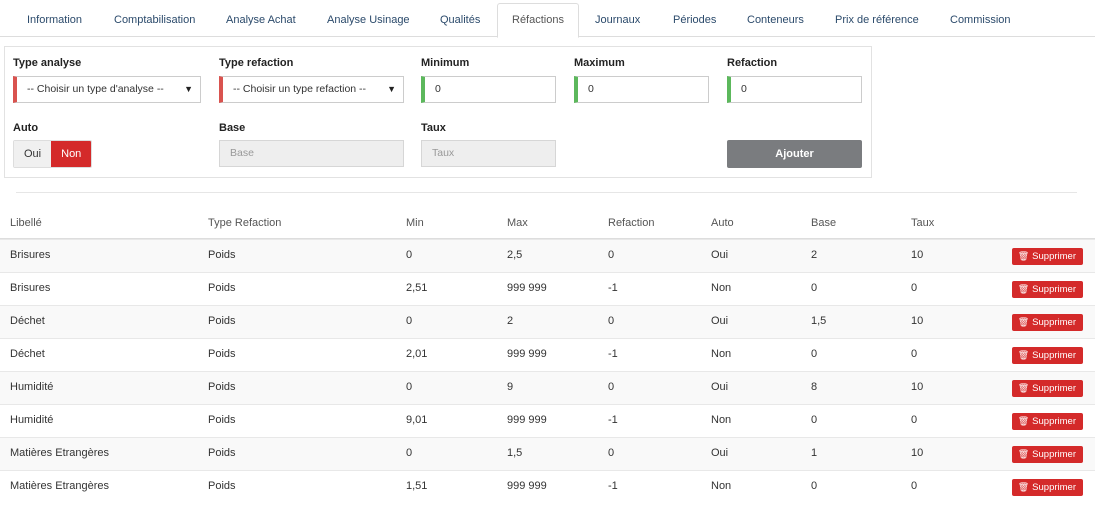 The width and height of the screenshot is (1095, 521). I want to click on refaction-input: 0, so click(794, 89).